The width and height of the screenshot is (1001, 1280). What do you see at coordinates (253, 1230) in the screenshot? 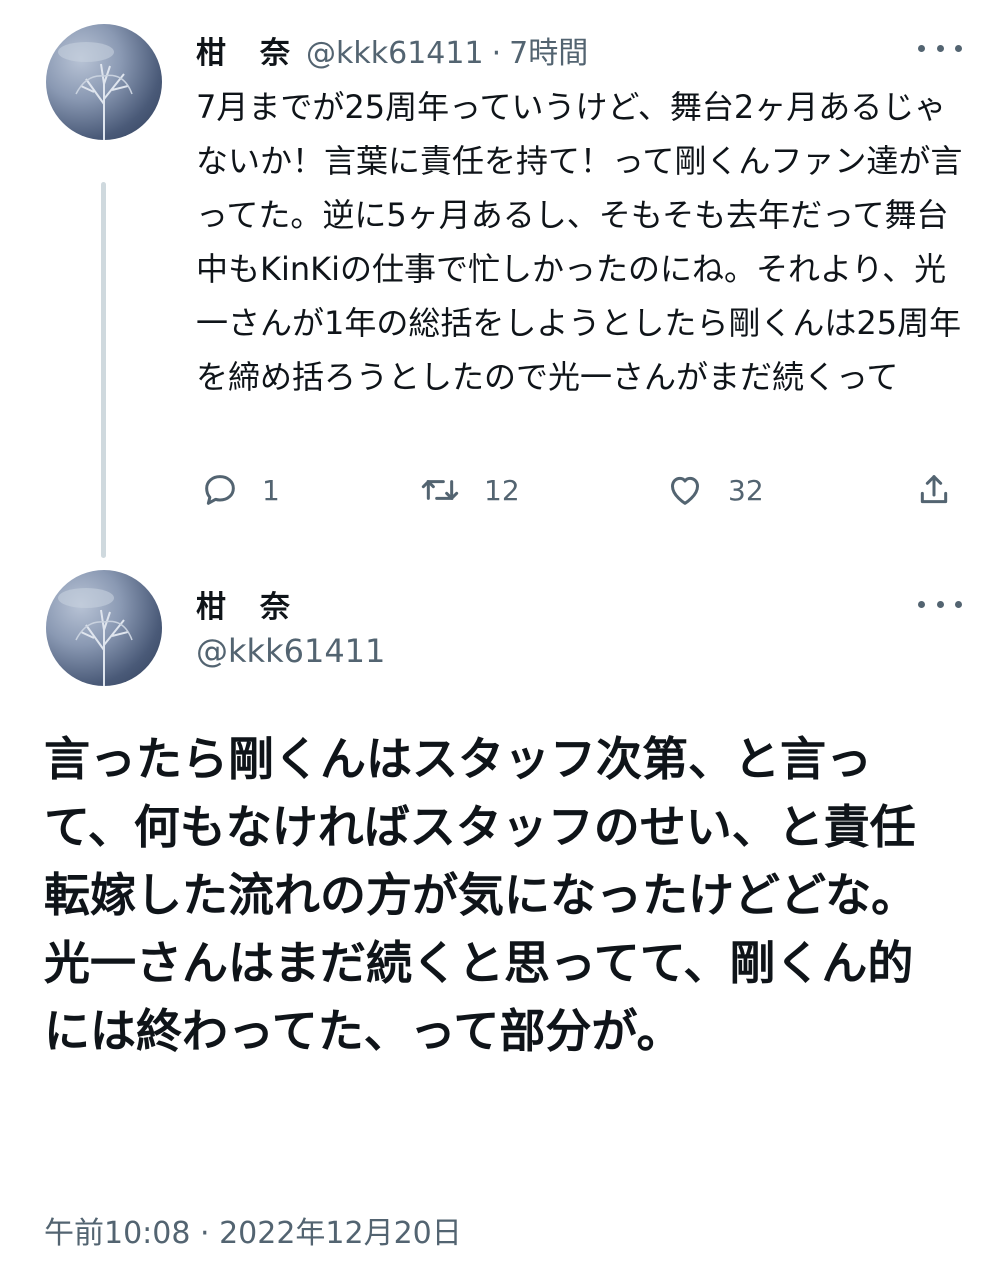
I see `tweet-timestamp: 午前10:08 · 2022年12月20日` at bounding box center [253, 1230].